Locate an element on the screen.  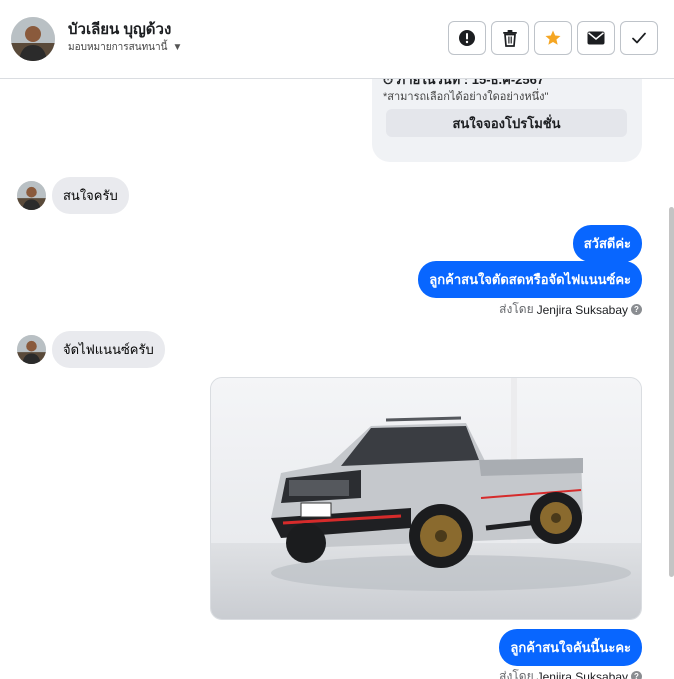
contact-avatar is located at coordinates (33, 39).